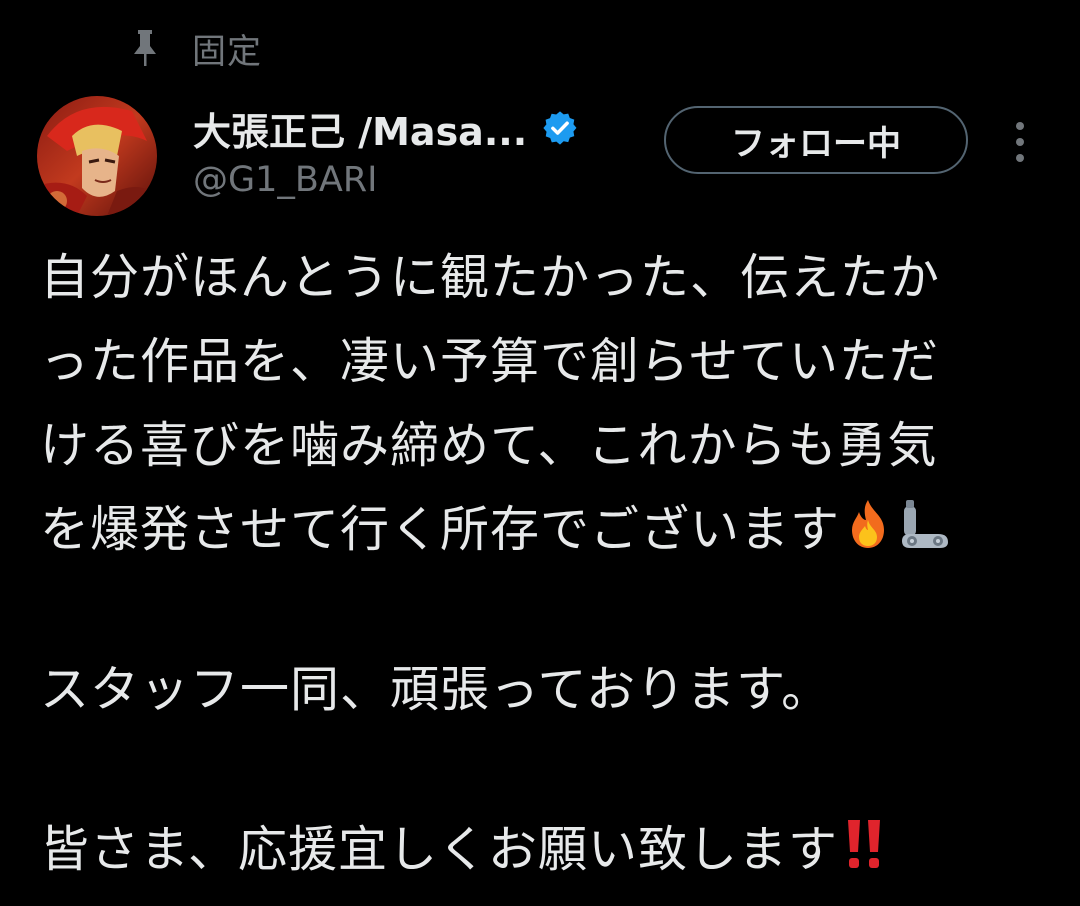 Image resolution: width=1080 pixels, height=906 pixels. I want to click on more-vertical-icon, so click(1020, 142).